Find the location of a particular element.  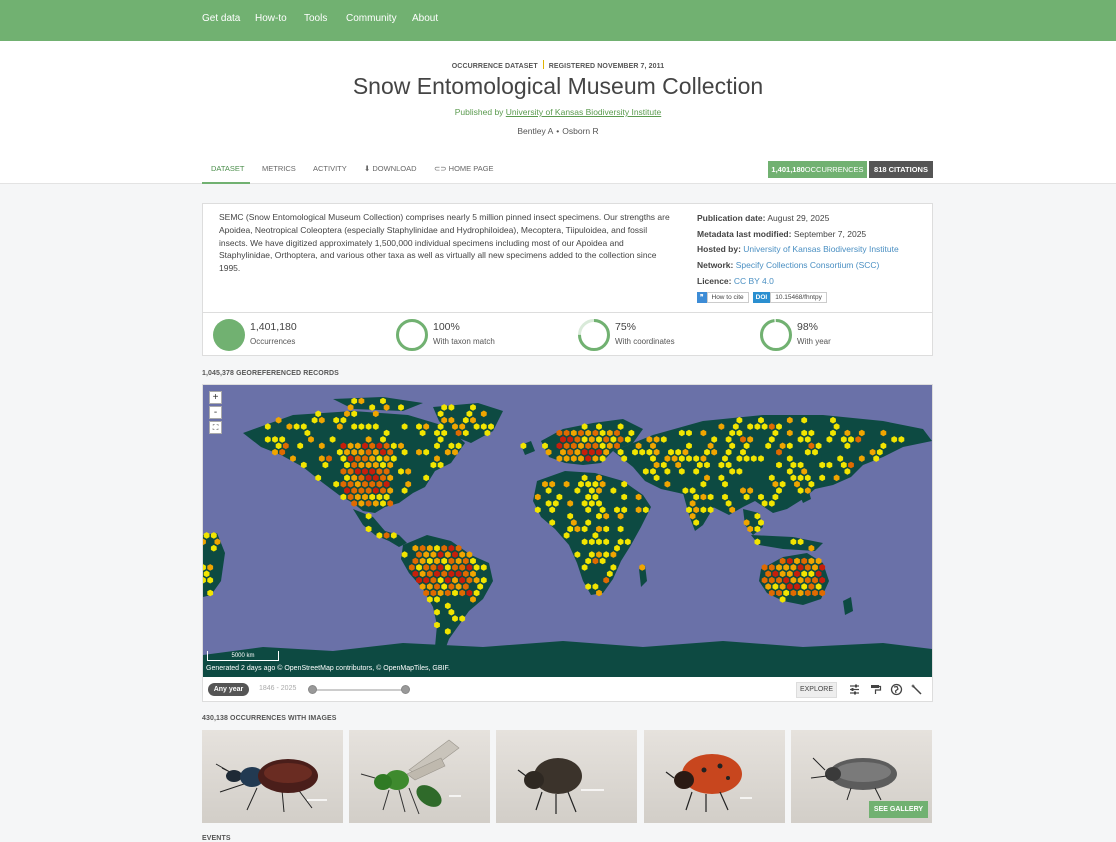

occurrences-badge: 1,401,180OCCURRENCES is located at coordinates (817, 169).